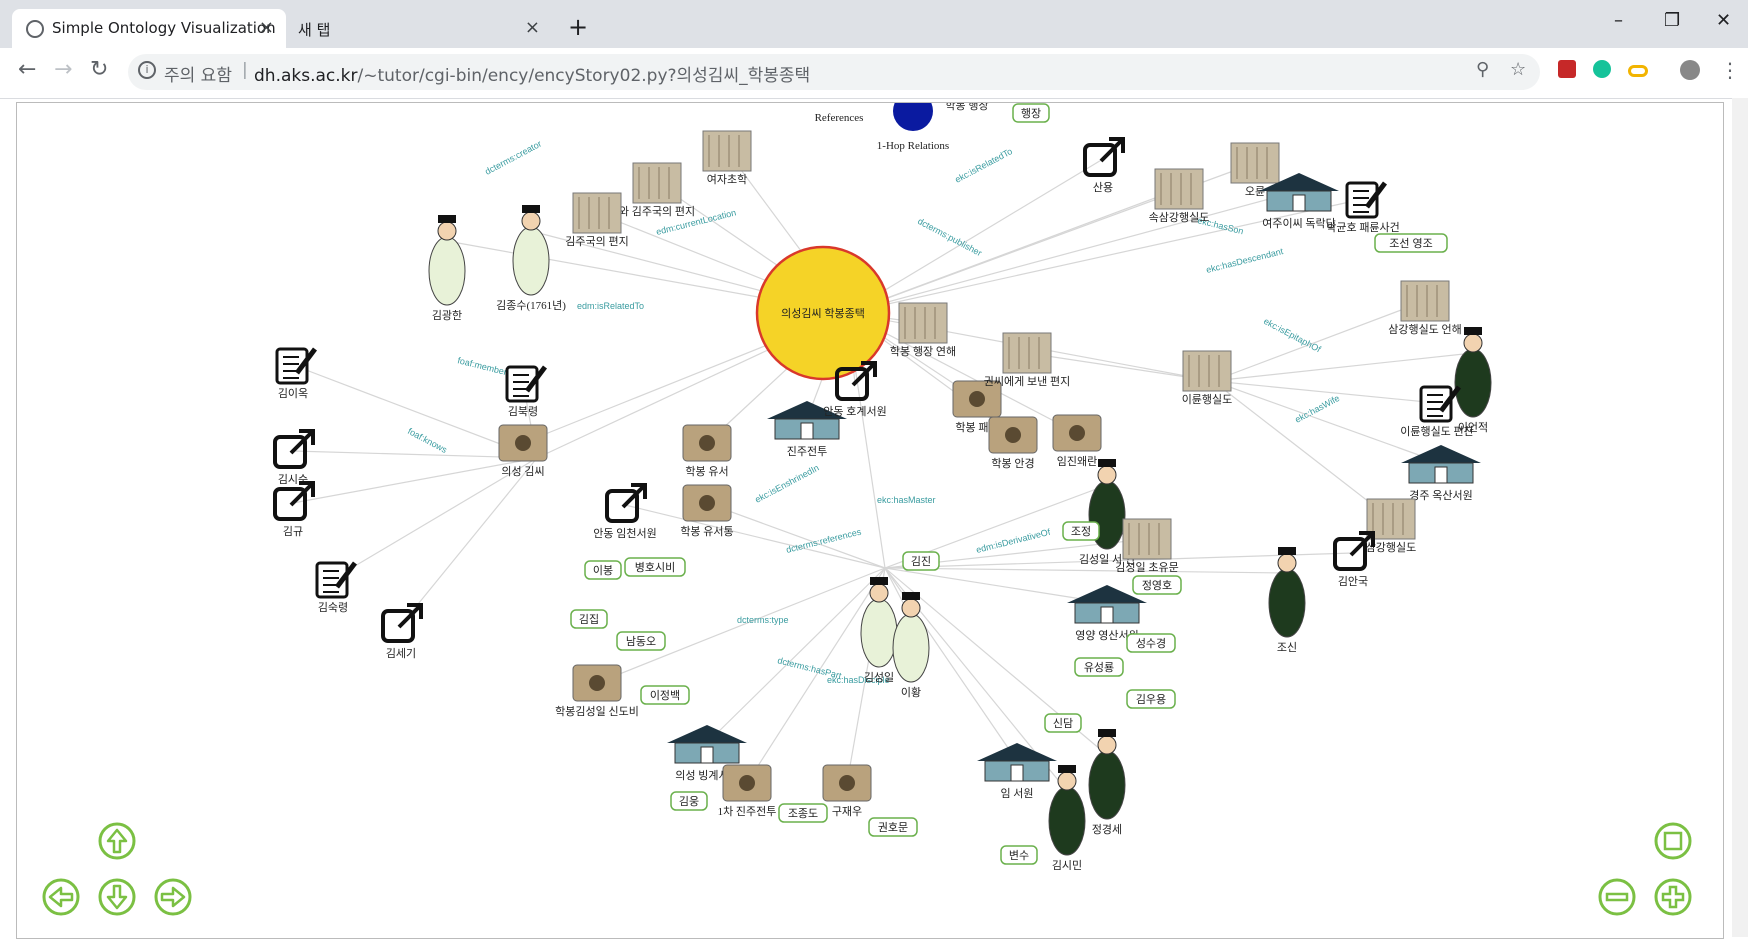 This screenshot has height=939, width=1748. I want to click on tag-node: 신담, so click(1063, 723).